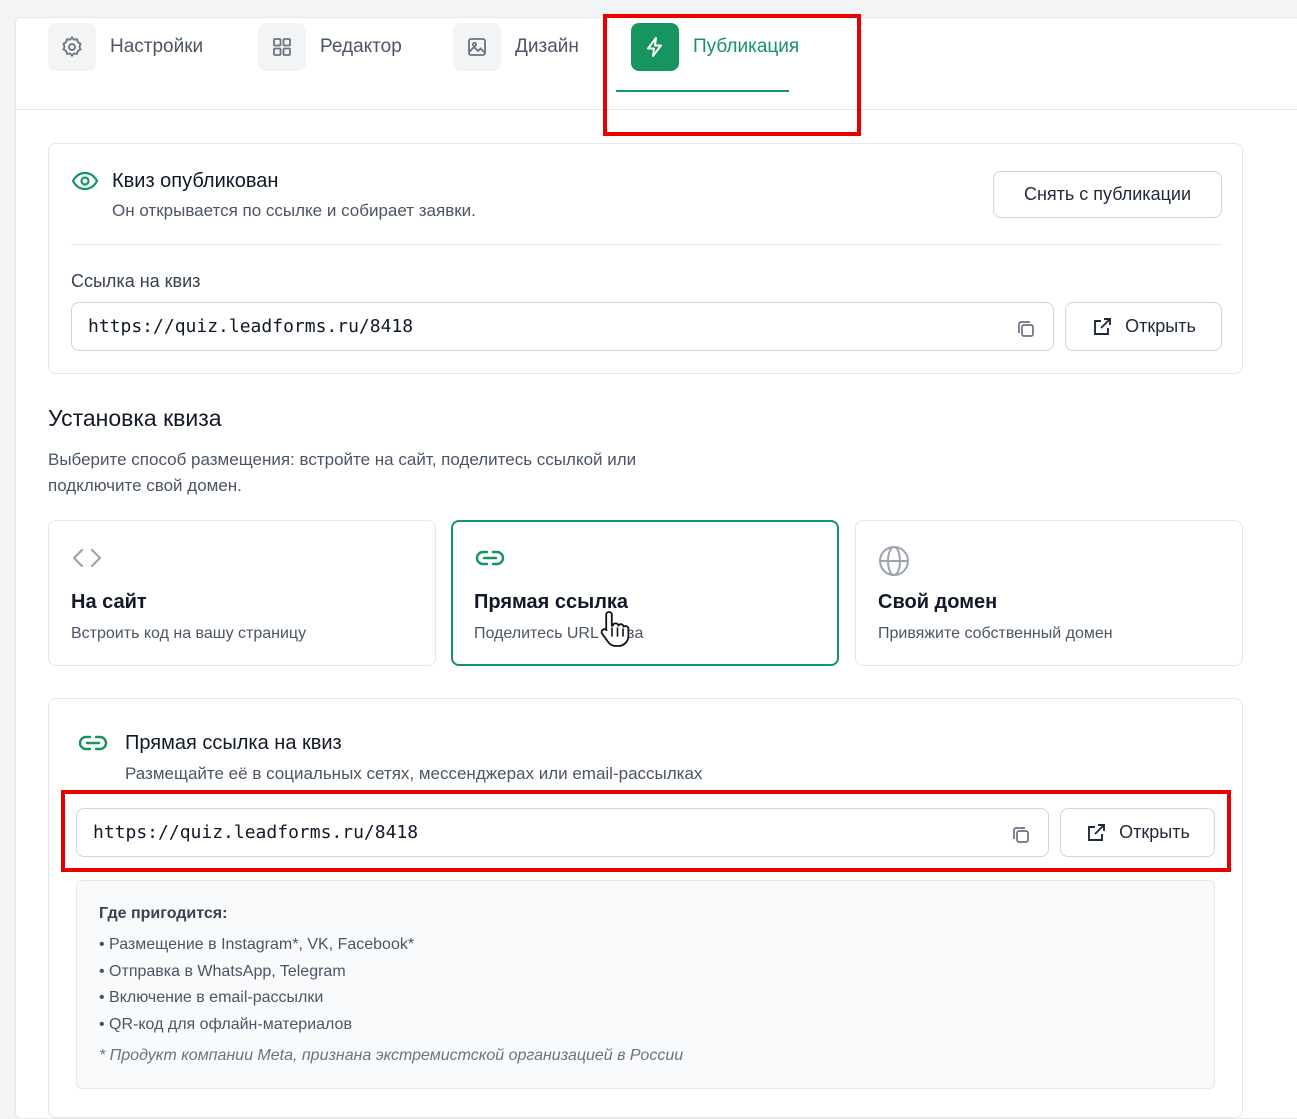 The height and width of the screenshot is (1119, 1297). I want to click on divider, so click(646, 244).